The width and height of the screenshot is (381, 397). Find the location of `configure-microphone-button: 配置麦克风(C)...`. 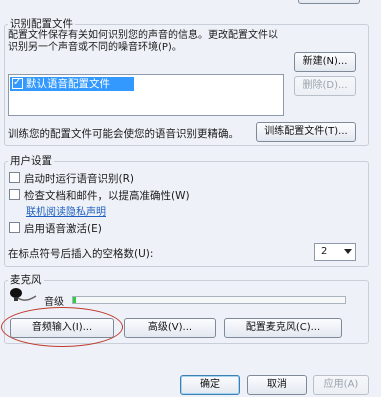

configure-microphone-button: 配置麦克风(C)... is located at coordinates (283, 328).